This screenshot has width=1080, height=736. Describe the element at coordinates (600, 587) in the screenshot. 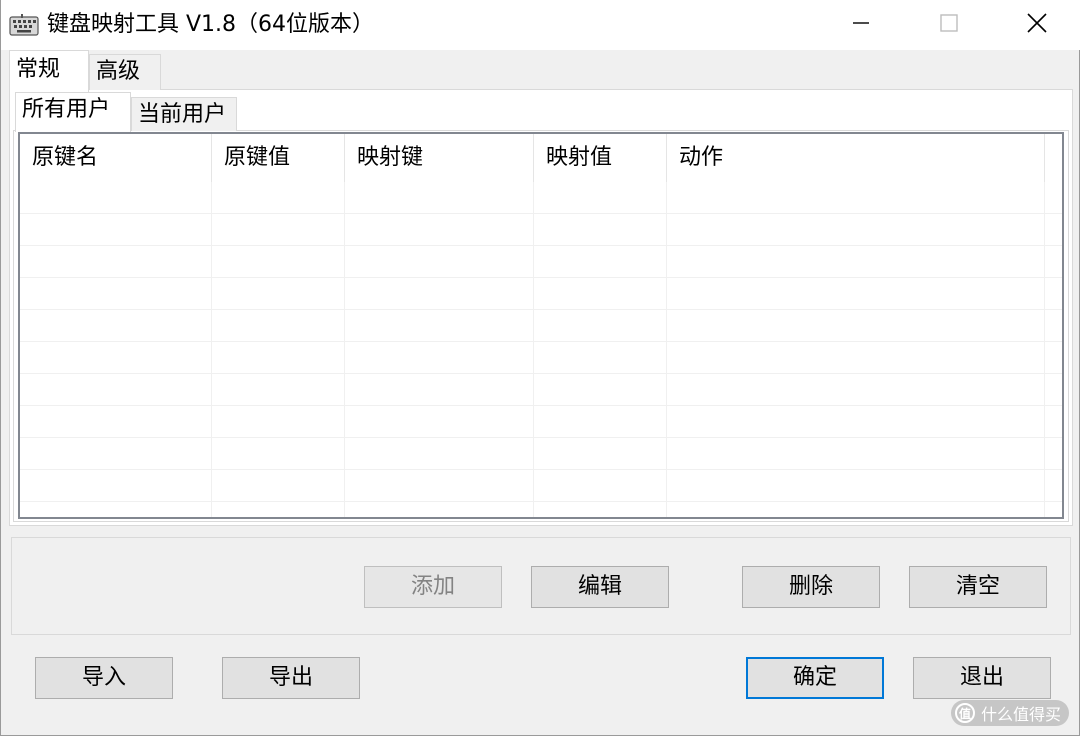

I see `edit-button: 编辑` at that location.